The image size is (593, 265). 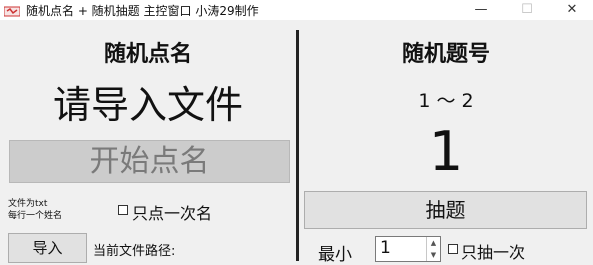 I want to click on number-range: 1 ～ 2, so click(x=446, y=101).